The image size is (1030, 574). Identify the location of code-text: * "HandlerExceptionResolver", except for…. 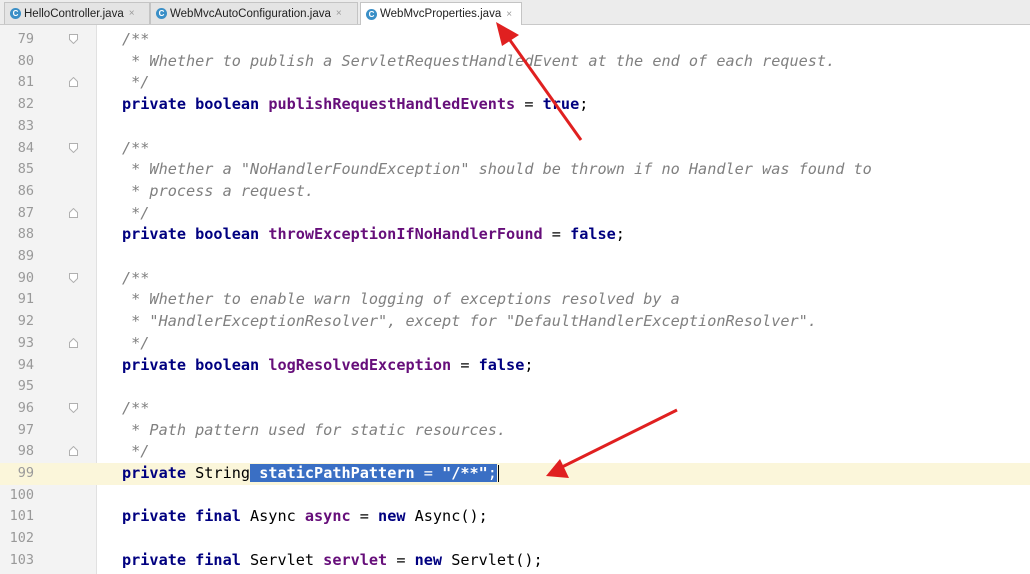
(469, 322).